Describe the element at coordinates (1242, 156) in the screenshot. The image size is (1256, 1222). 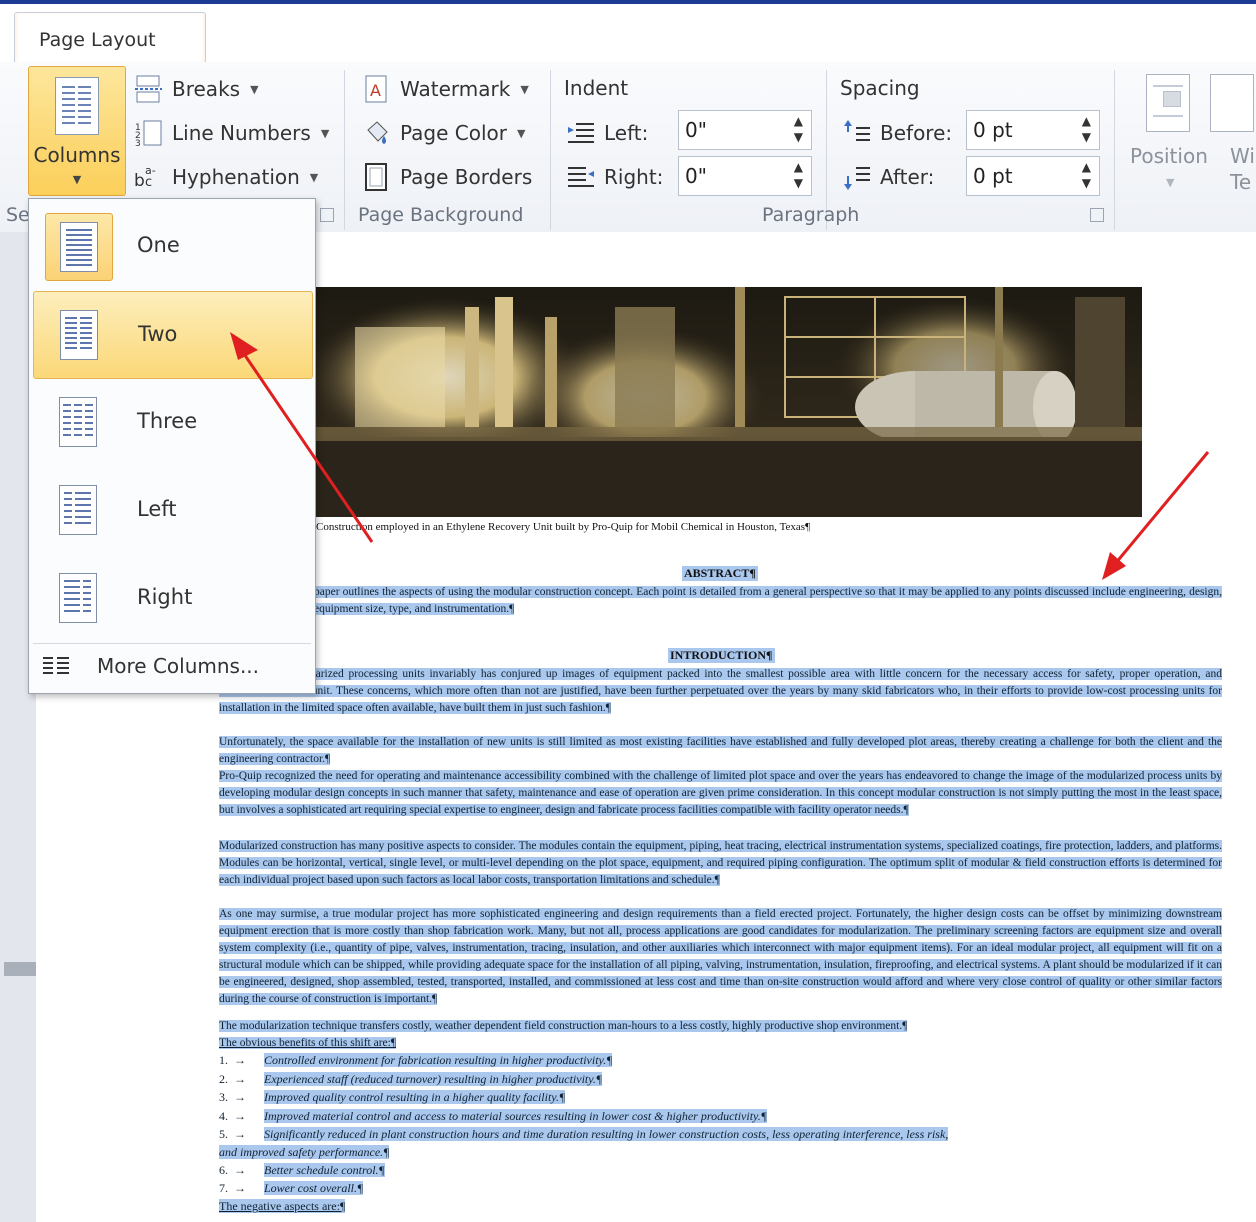
I see `wrap-text-label: Wi` at that location.